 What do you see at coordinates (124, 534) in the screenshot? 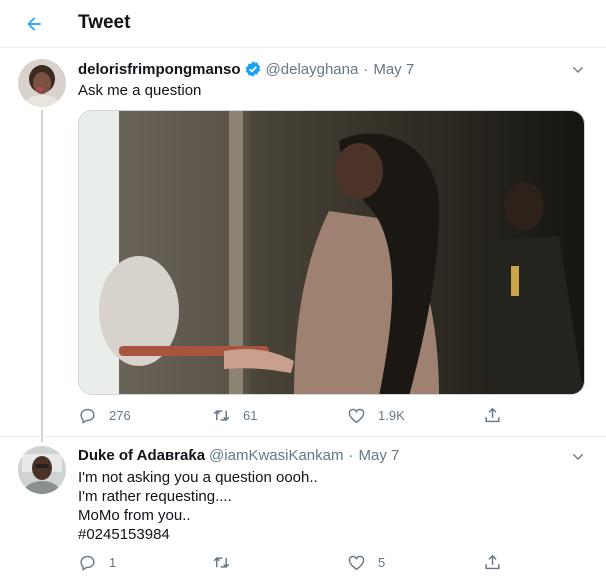
I see `reply-text-line: #0245153984` at bounding box center [124, 534].